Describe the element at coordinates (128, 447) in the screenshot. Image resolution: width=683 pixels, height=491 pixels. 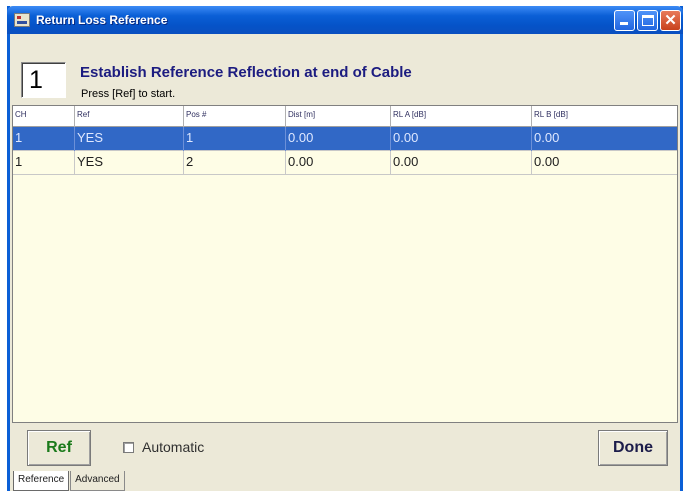
I see `automatic-checkbox` at that location.